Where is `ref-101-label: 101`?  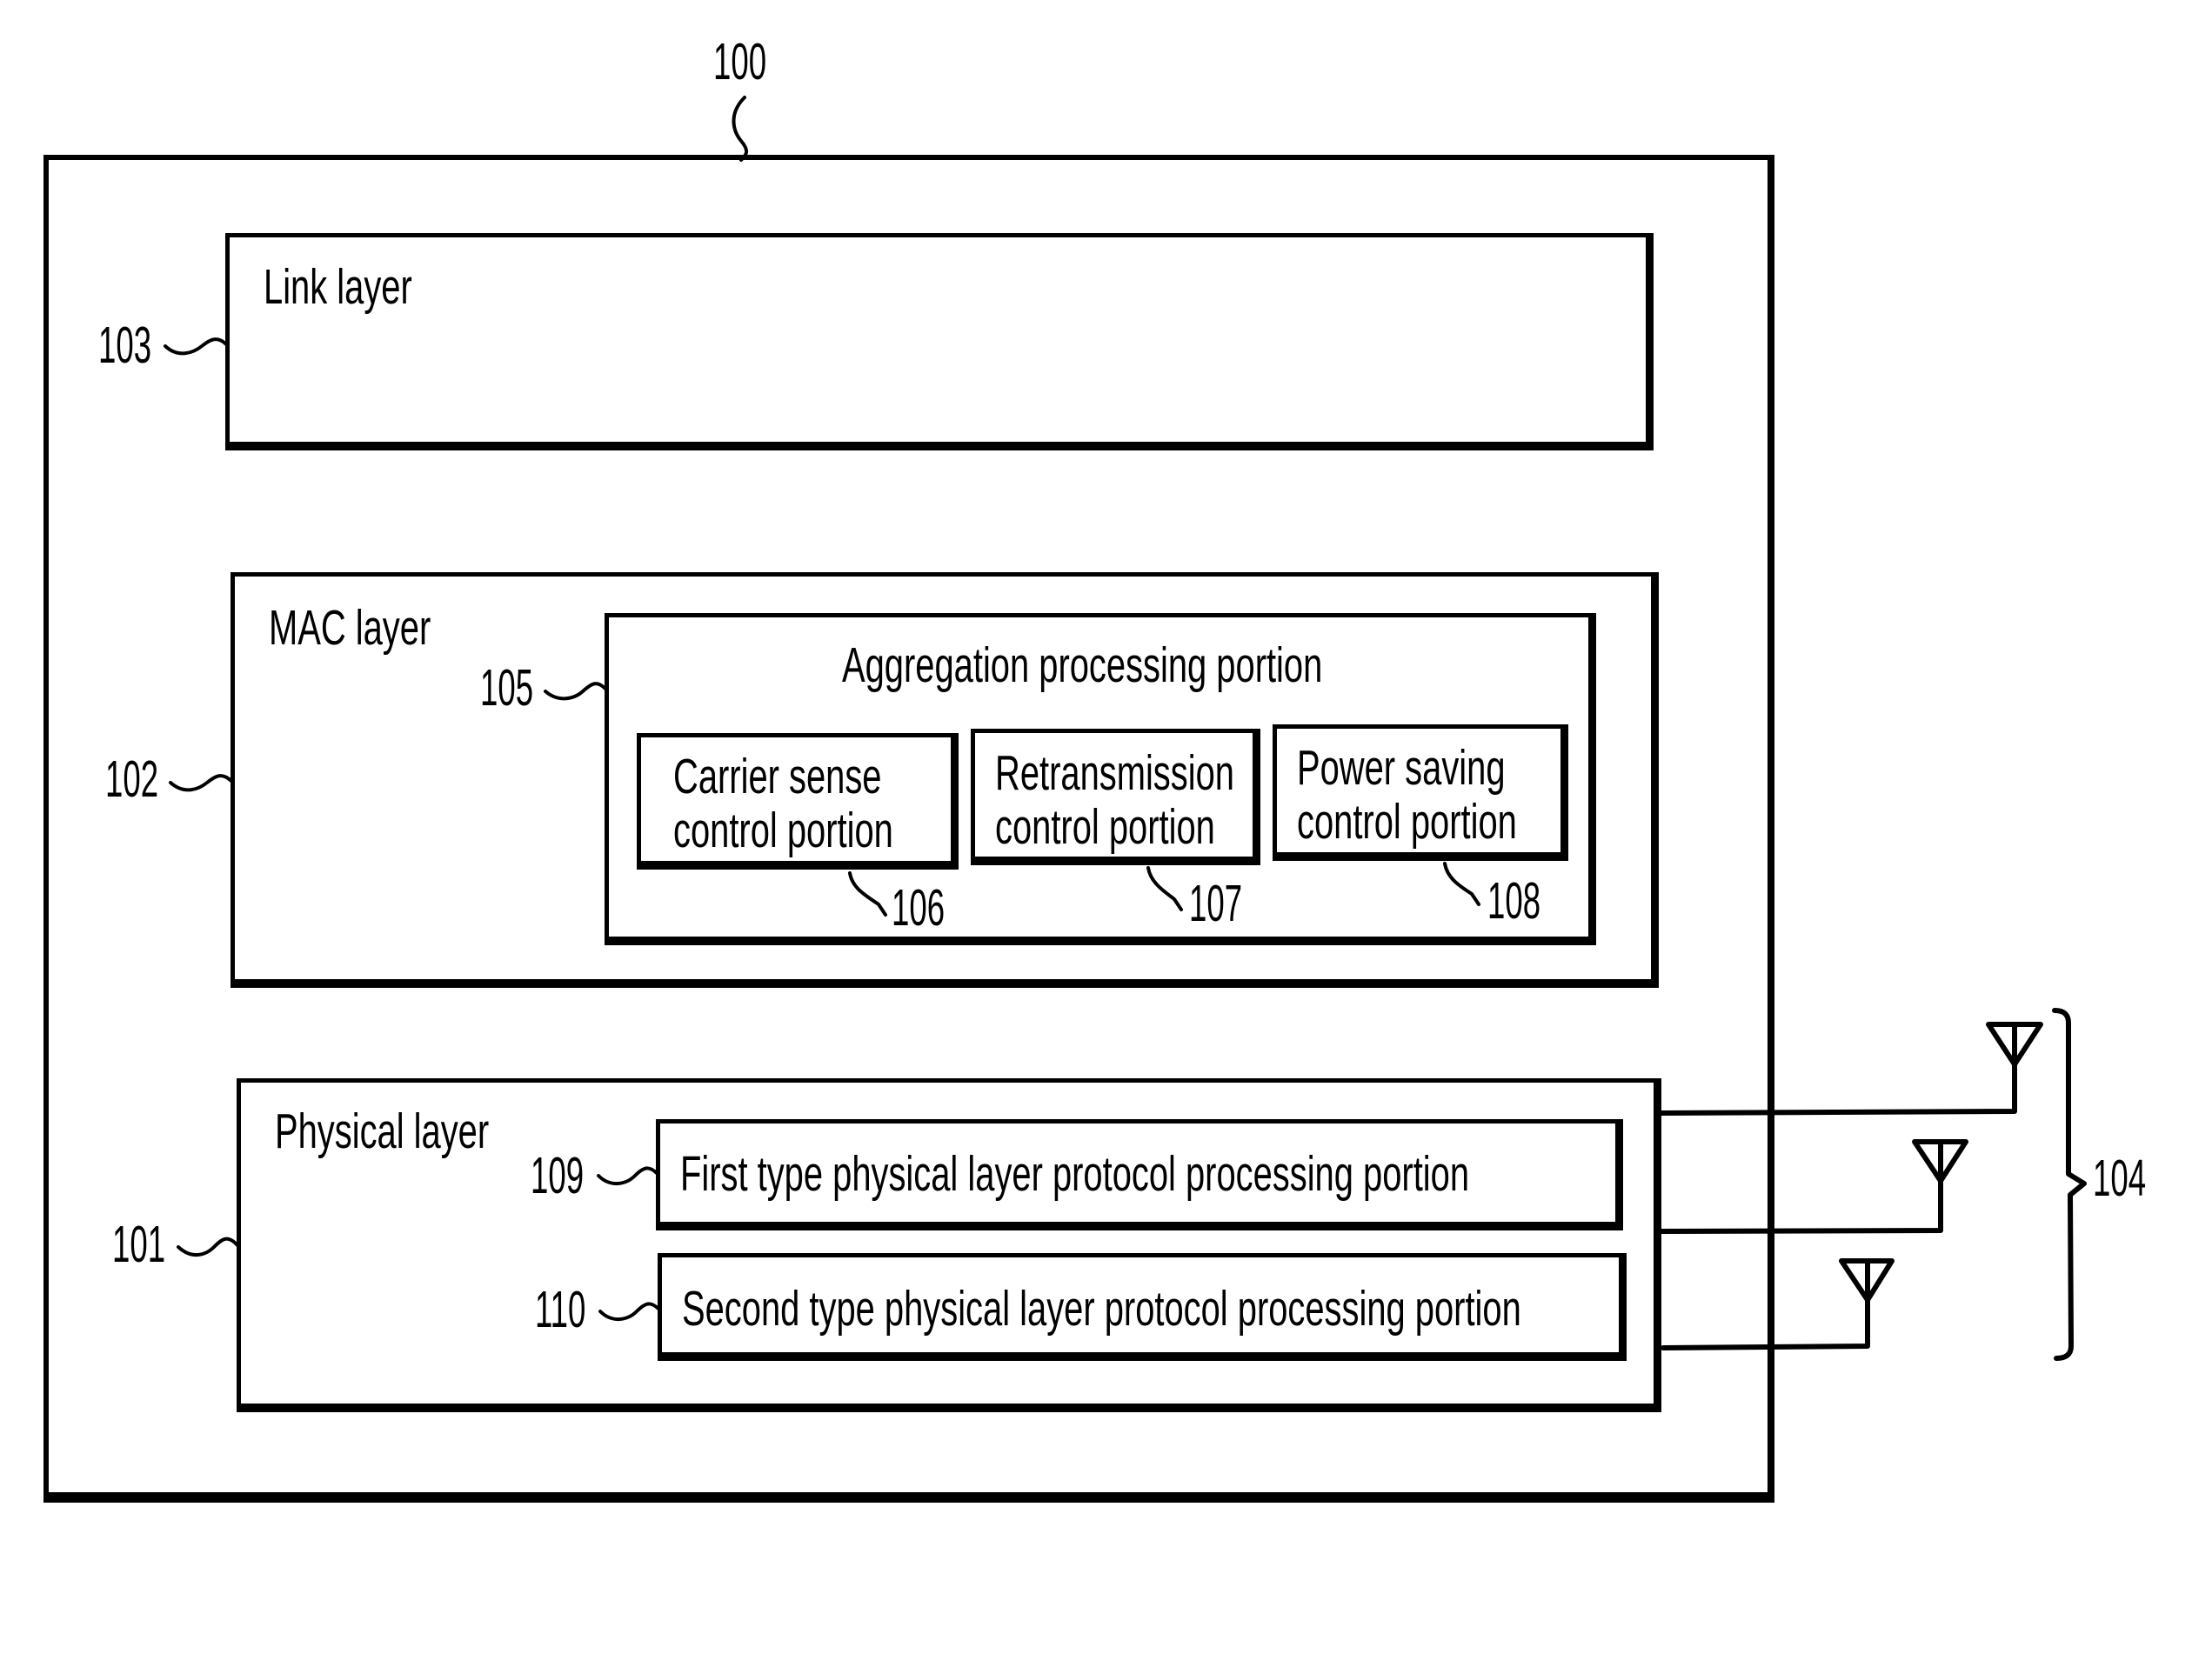 ref-101-label: 101 is located at coordinates (139, 1244).